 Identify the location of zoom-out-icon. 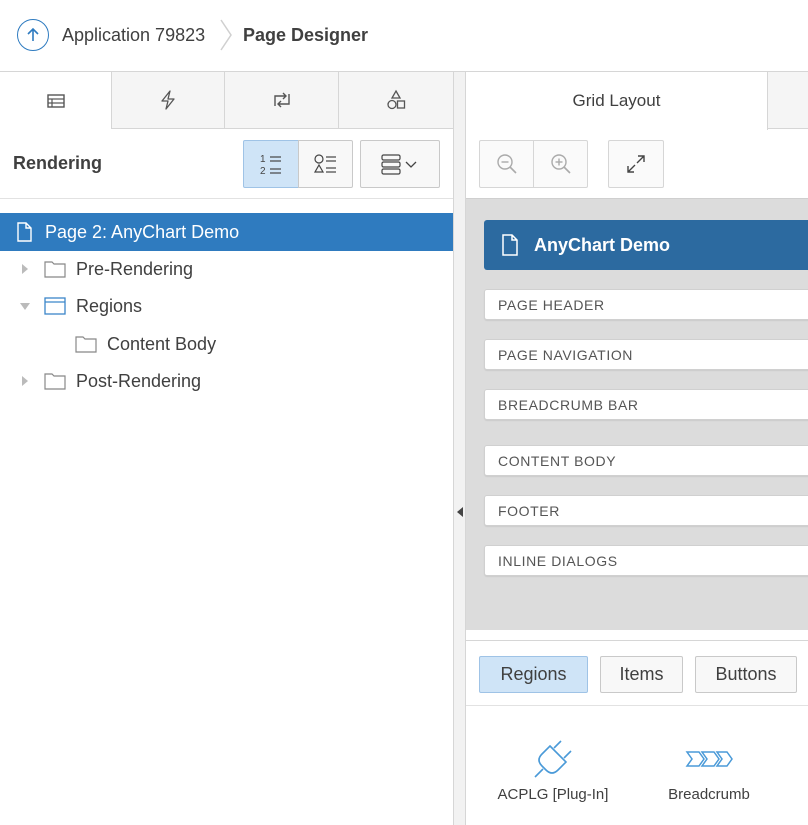
(506, 164).